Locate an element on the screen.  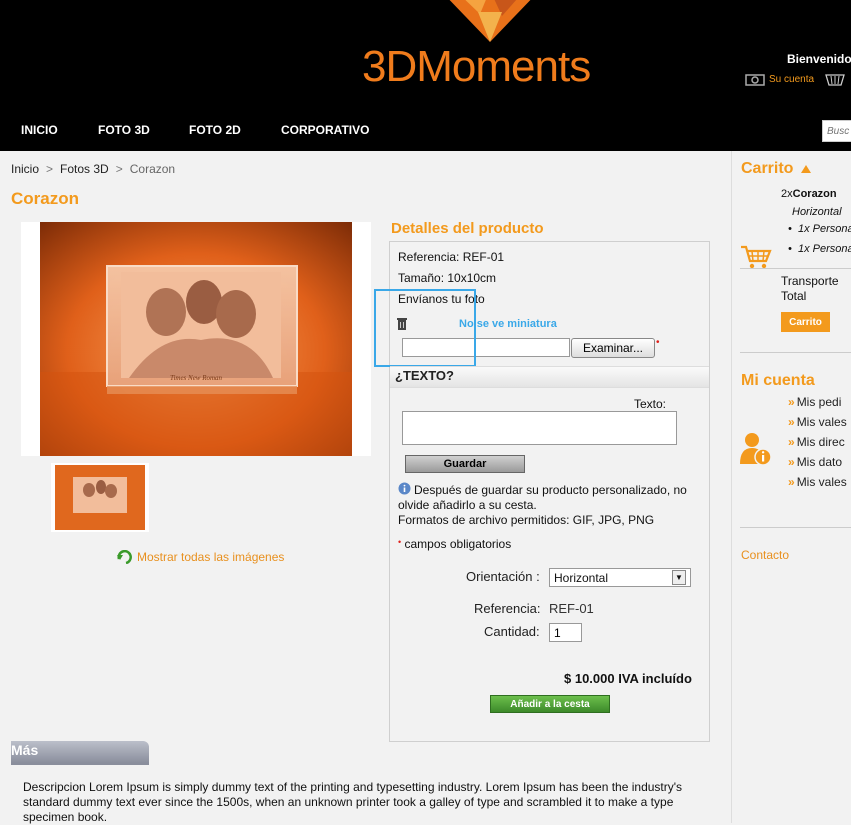
product-main-image: Times New Roman is located at coordinates (196, 339).